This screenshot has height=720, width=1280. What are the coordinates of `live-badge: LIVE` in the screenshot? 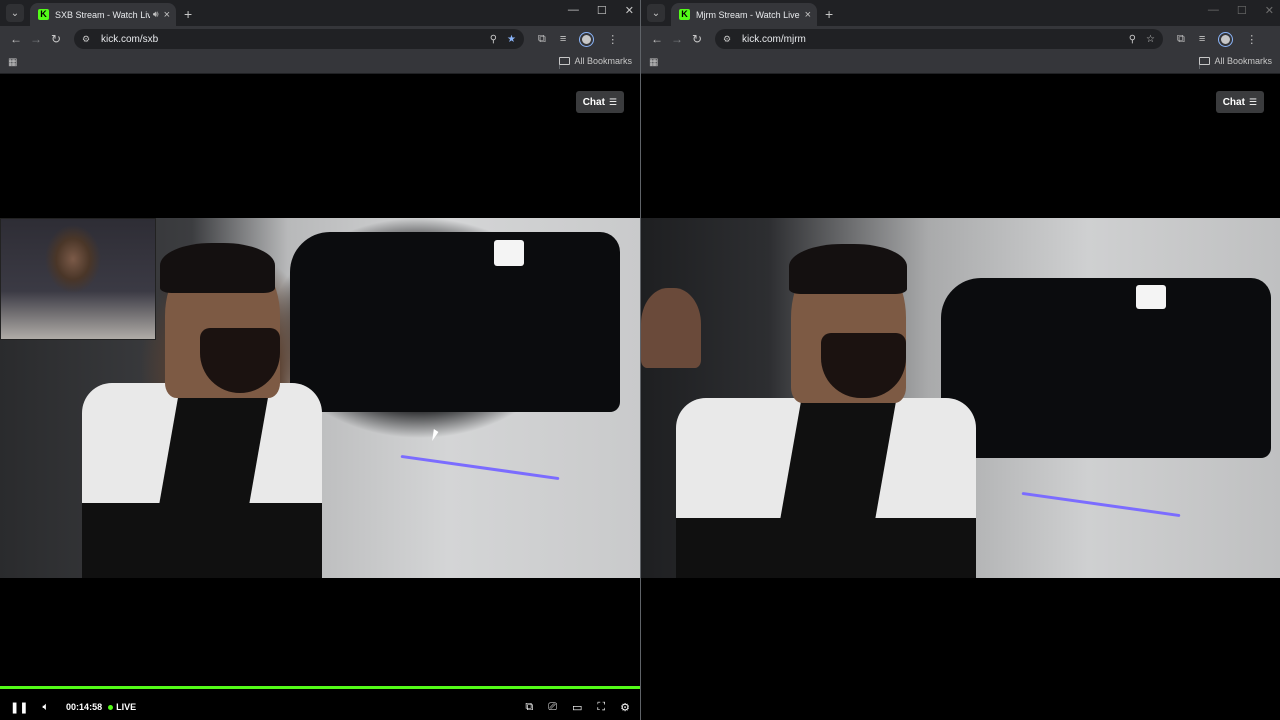 It's located at (122, 707).